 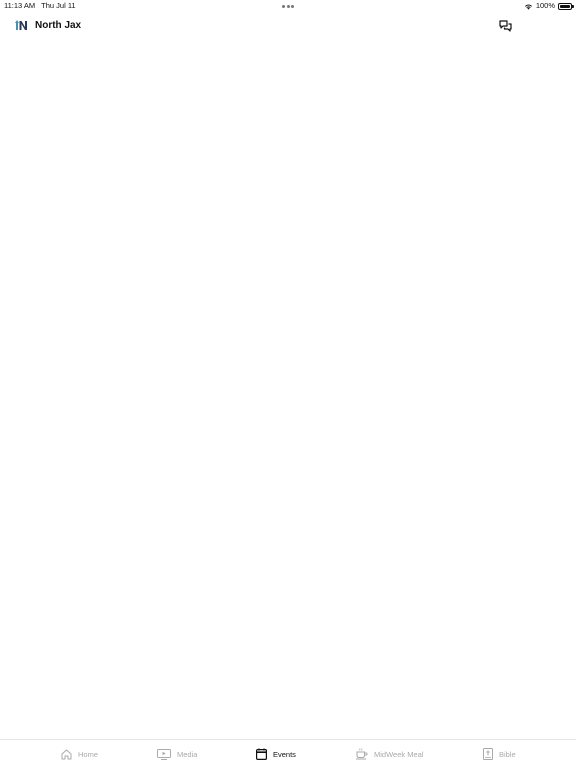 I want to click on status-date: Thu Jul 11, so click(x=58, y=5).